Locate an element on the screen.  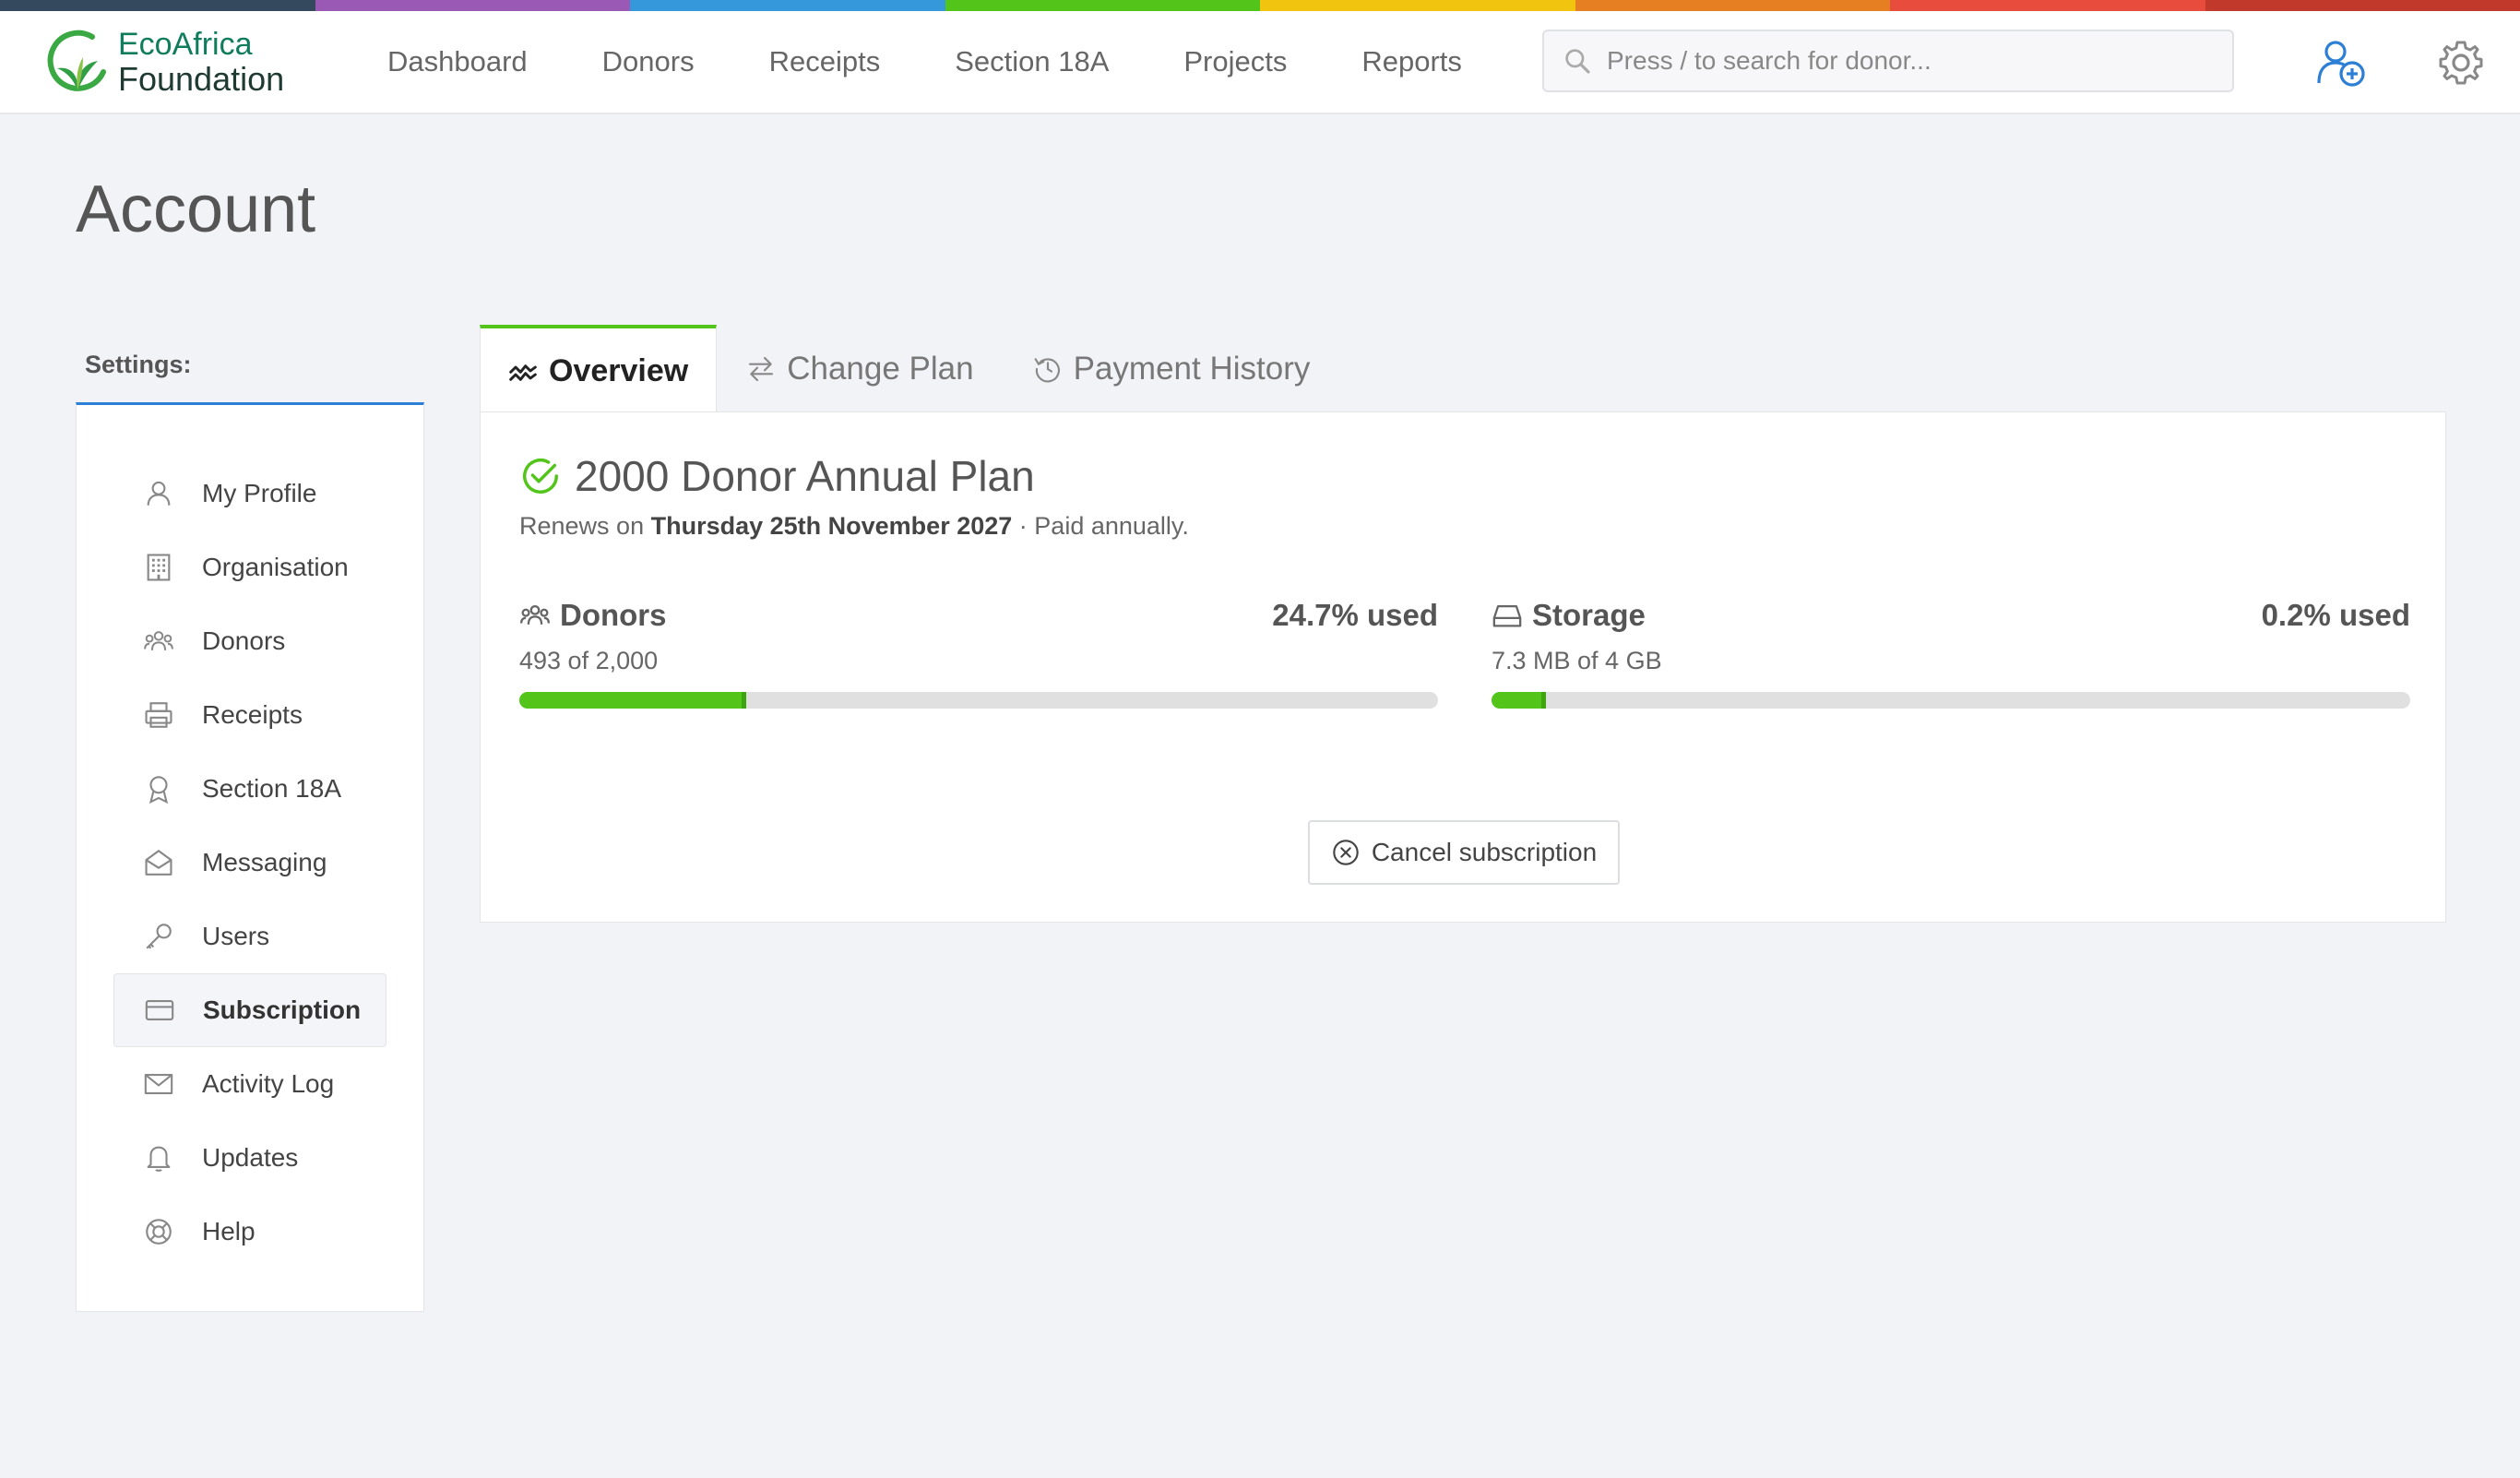
brand-logo: EcoAfrica Foundation is located at coordinates (184, 62).